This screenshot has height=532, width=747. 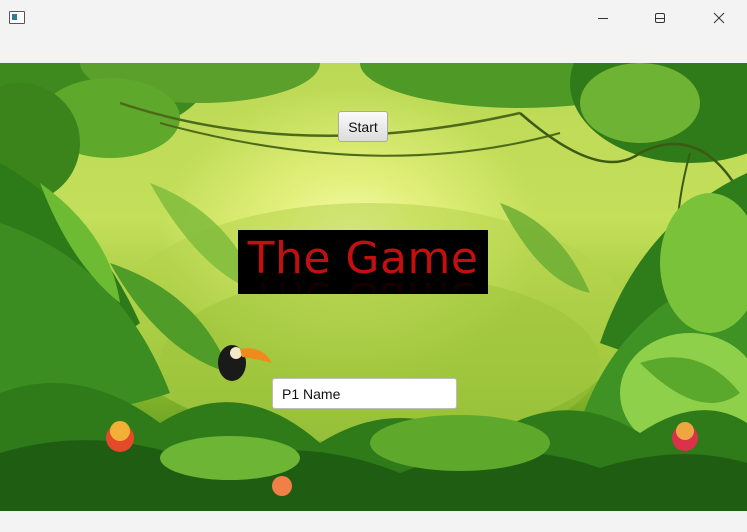 What do you see at coordinates (17, 17) in the screenshot?
I see `app-icon` at bounding box center [17, 17].